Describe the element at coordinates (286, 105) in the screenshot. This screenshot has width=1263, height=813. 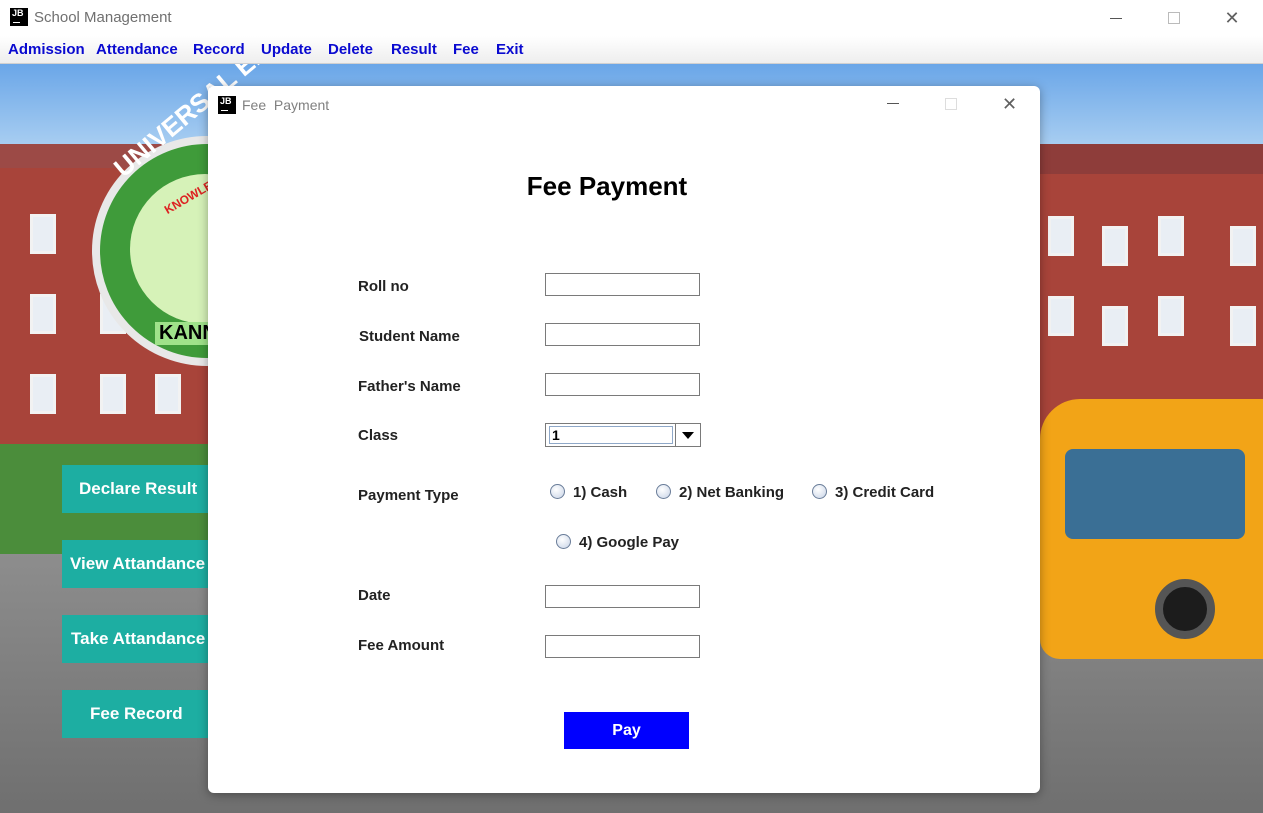
I see `dialog-title: Fee Payment` at that location.